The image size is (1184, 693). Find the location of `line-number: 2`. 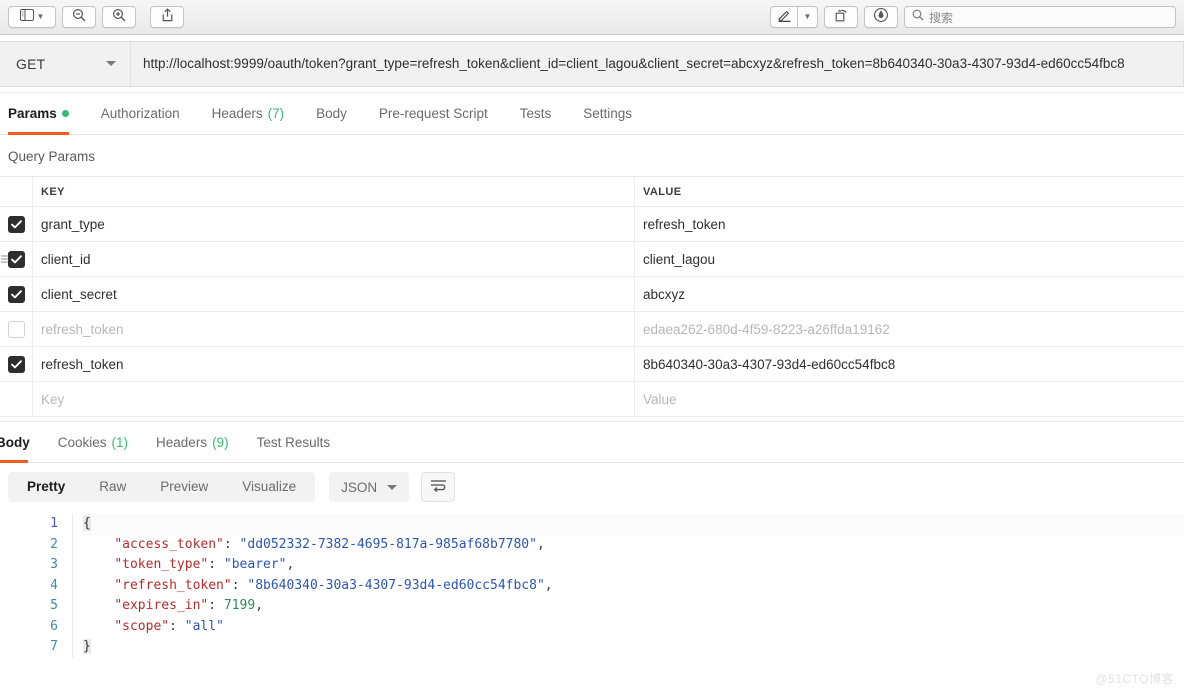

line-number: 2 is located at coordinates (54, 544).